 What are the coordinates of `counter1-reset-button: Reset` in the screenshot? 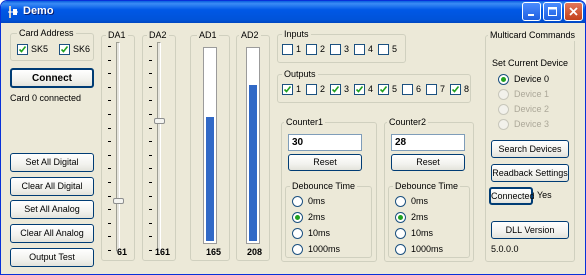 It's located at (325, 162).